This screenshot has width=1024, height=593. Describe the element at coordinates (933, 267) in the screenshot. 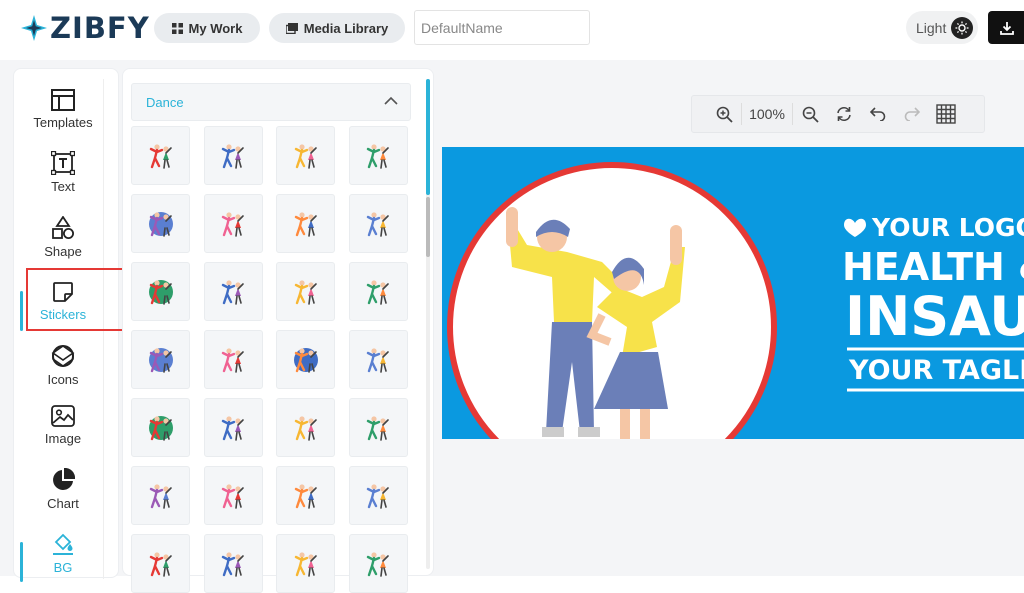

I see `design-title-line1: HEALTH &` at that location.